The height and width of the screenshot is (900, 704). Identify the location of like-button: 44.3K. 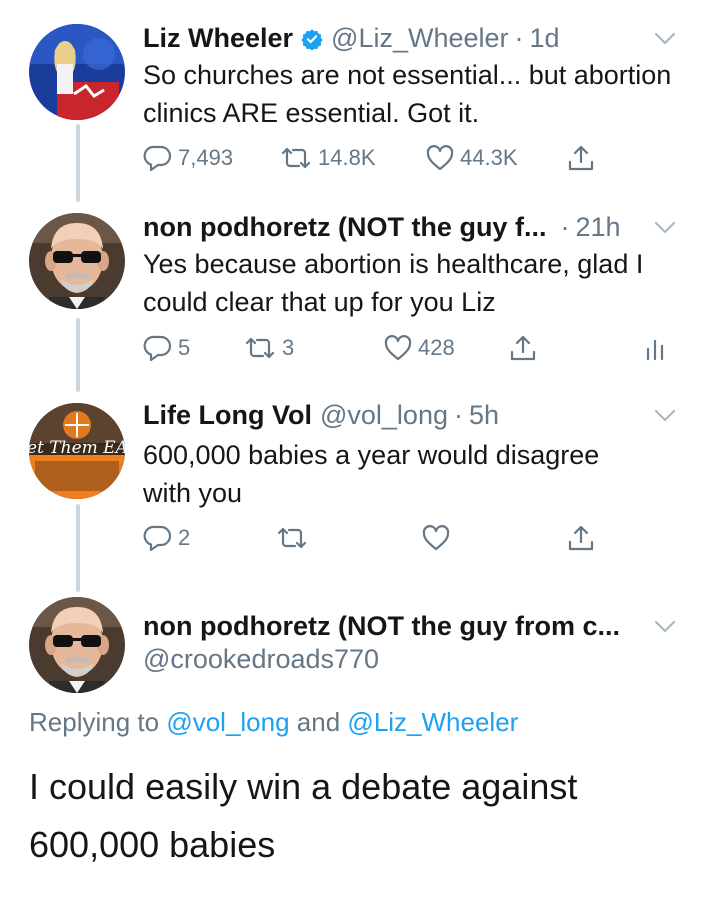
(471, 158).